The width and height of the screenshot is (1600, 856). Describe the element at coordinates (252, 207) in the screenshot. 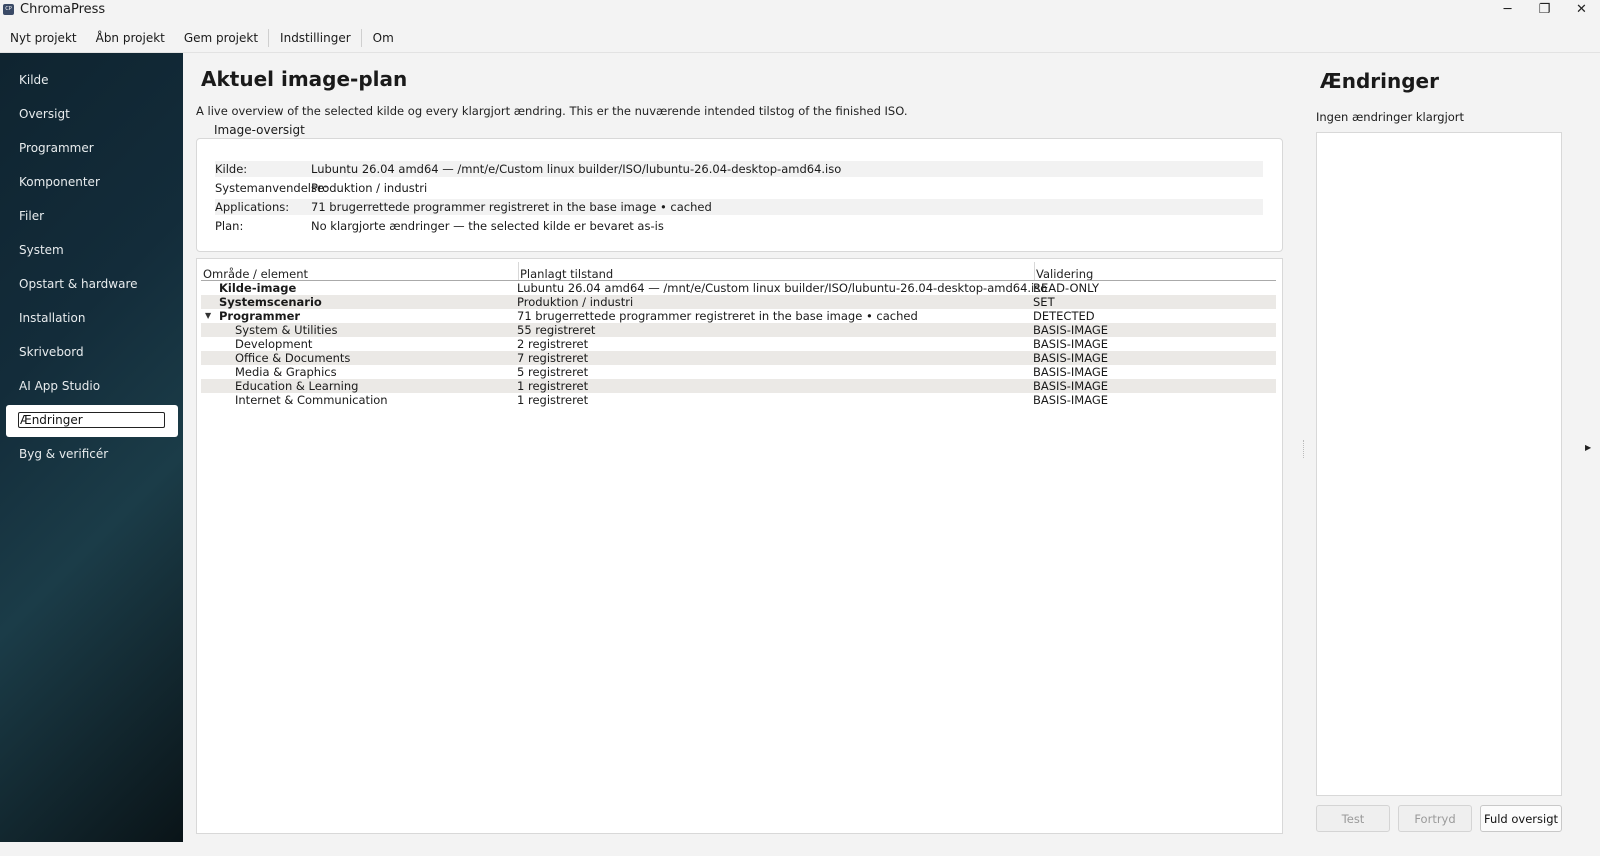

I see `overview-key: Applications:` at that location.